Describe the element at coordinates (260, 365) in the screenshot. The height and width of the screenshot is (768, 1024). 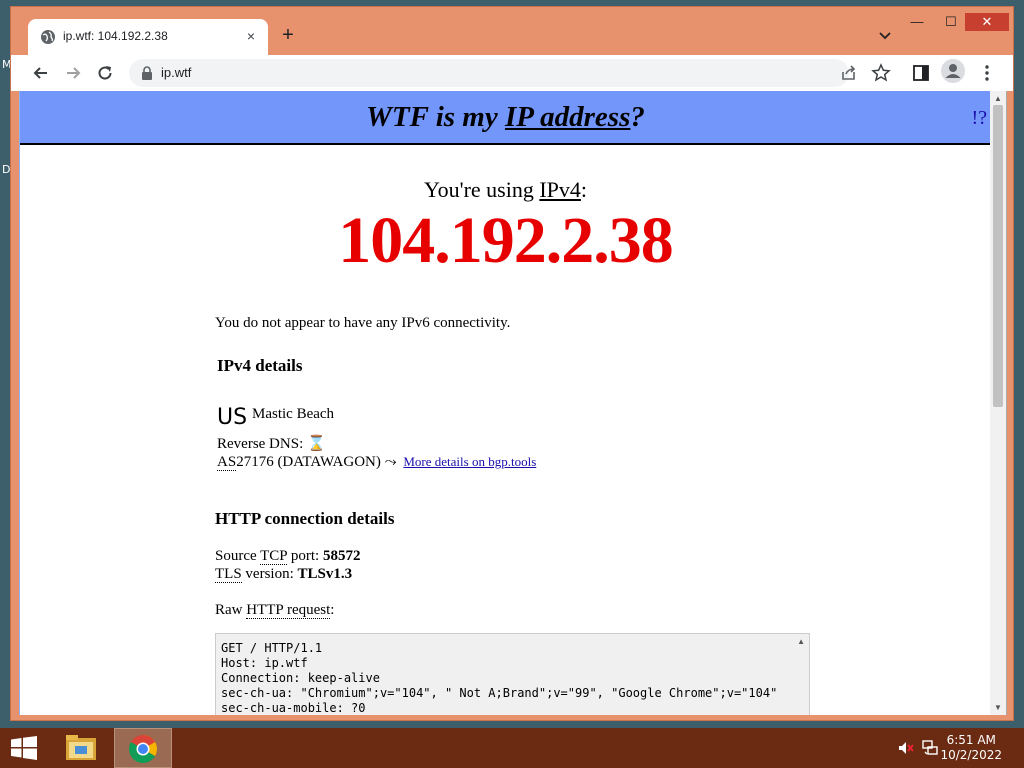
I see `ipv4-details-heading: IPv4 details` at that location.